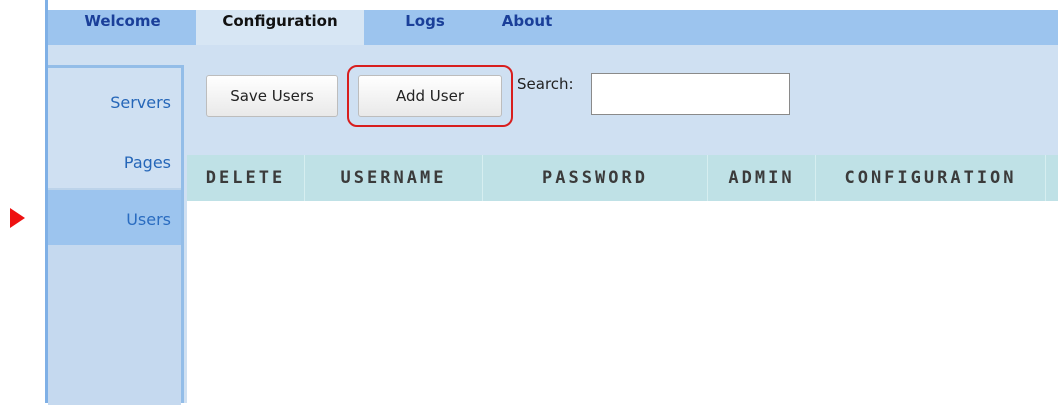 The width and height of the screenshot is (1058, 405). I want to click on column-header-username: USERNAME, so click(394, 178).